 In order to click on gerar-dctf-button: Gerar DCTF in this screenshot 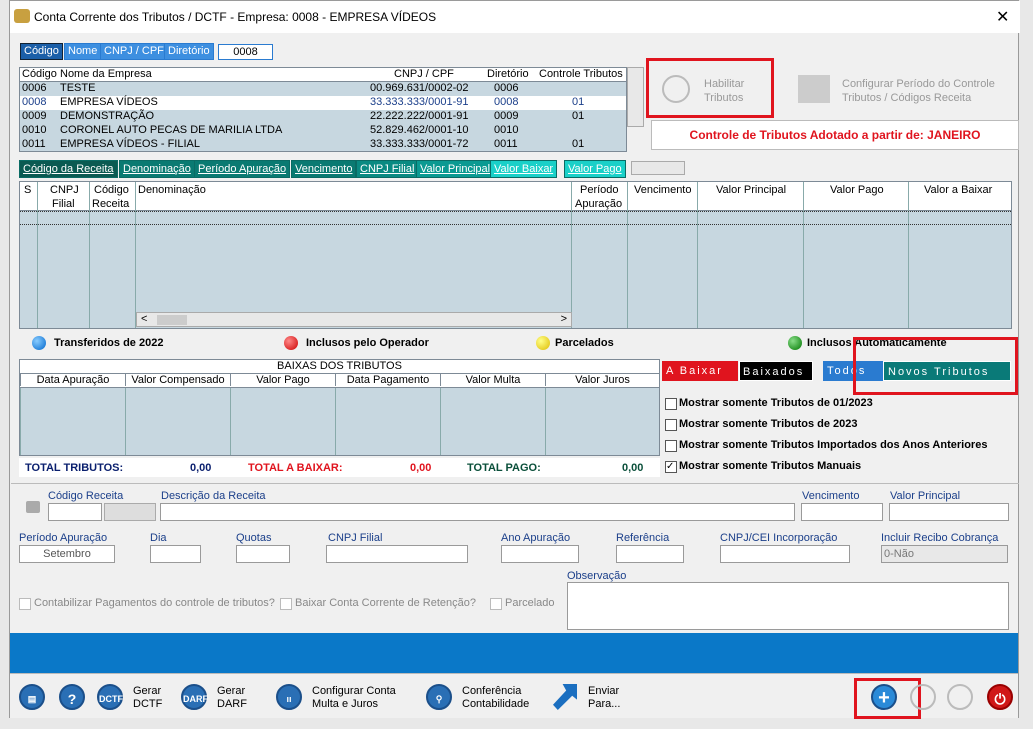, I will do `click(147, 698)`.